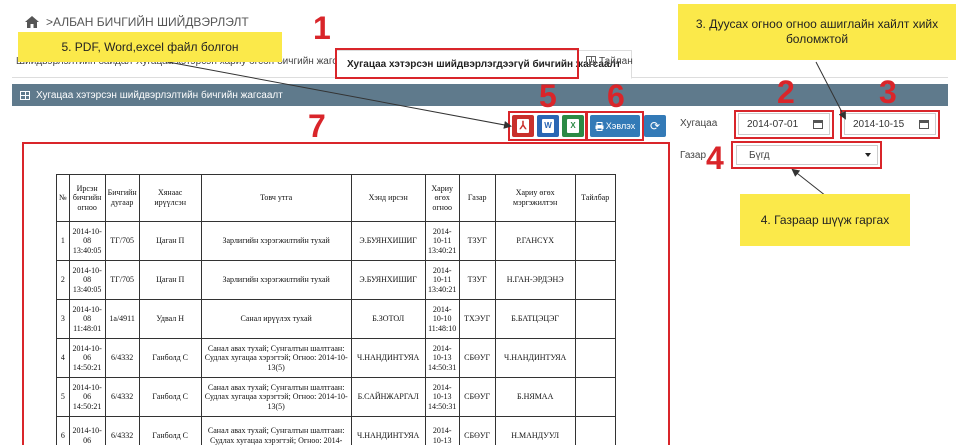  I want to click on col-header: Товч утга, so click(276, 198).